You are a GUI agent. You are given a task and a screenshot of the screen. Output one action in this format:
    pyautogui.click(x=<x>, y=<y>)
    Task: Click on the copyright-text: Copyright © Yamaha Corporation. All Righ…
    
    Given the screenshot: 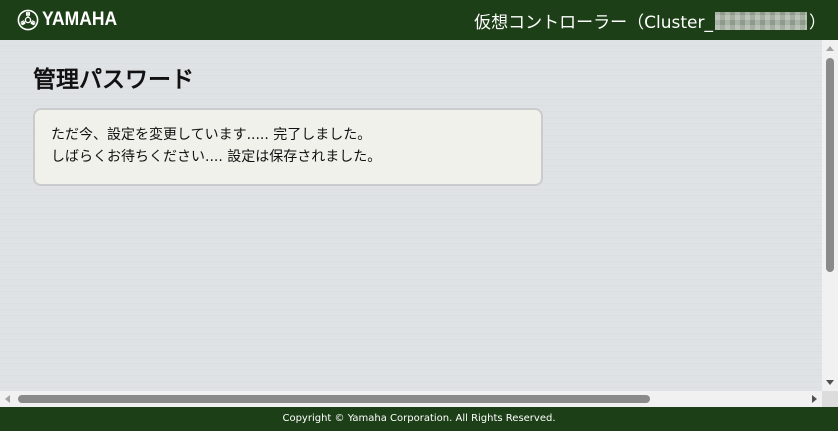 What is the action you would take?
    pyautogui.click(x=419, y=418)
    